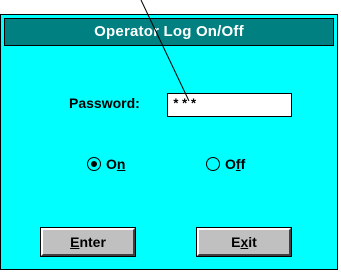 The width and height of the screenshot is (341, 272). I want to click on radio-on-label: On, so click(116, 164).